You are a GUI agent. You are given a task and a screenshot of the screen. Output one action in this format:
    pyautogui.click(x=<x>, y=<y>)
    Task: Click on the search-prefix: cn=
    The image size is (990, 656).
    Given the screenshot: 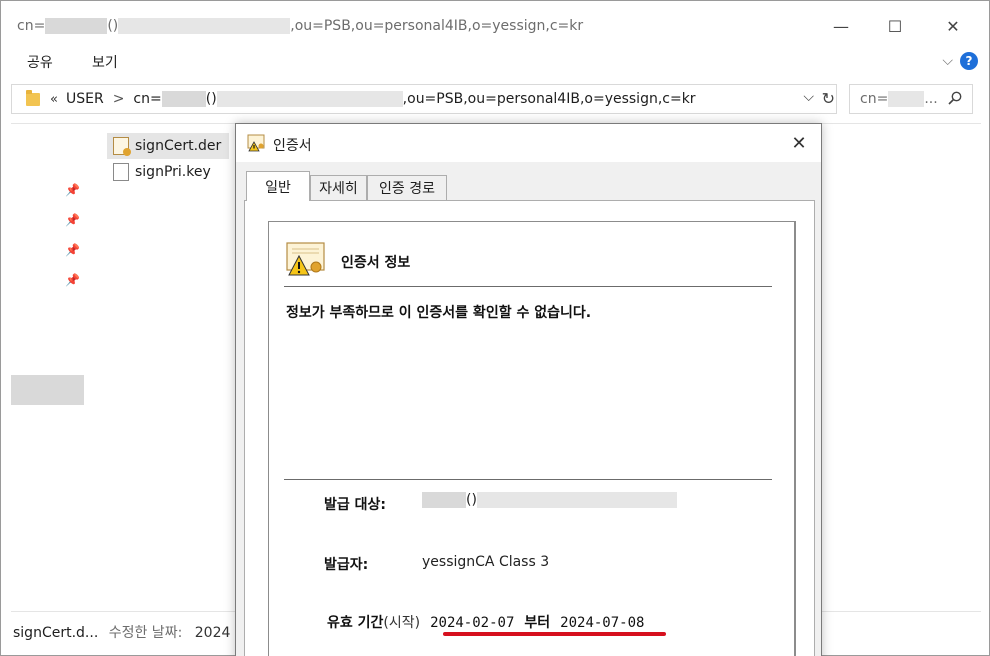 What is the action you would take?
    pyautogui.click(x=874, y=99)
    